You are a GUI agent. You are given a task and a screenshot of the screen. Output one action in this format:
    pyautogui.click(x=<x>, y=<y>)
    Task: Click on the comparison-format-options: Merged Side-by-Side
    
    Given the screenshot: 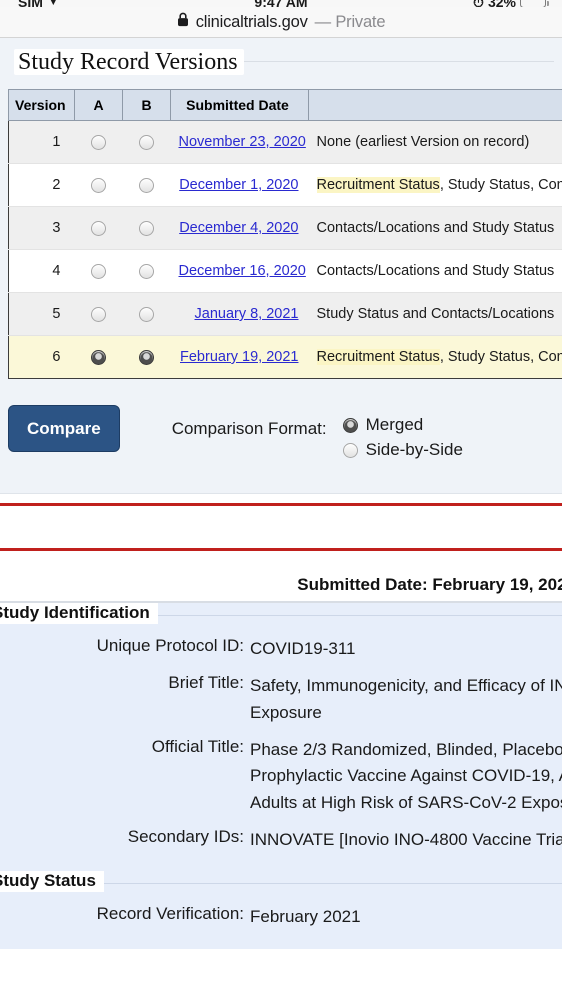 What is the action you would take?
    pyautogui.click(x=402, y=437)
    